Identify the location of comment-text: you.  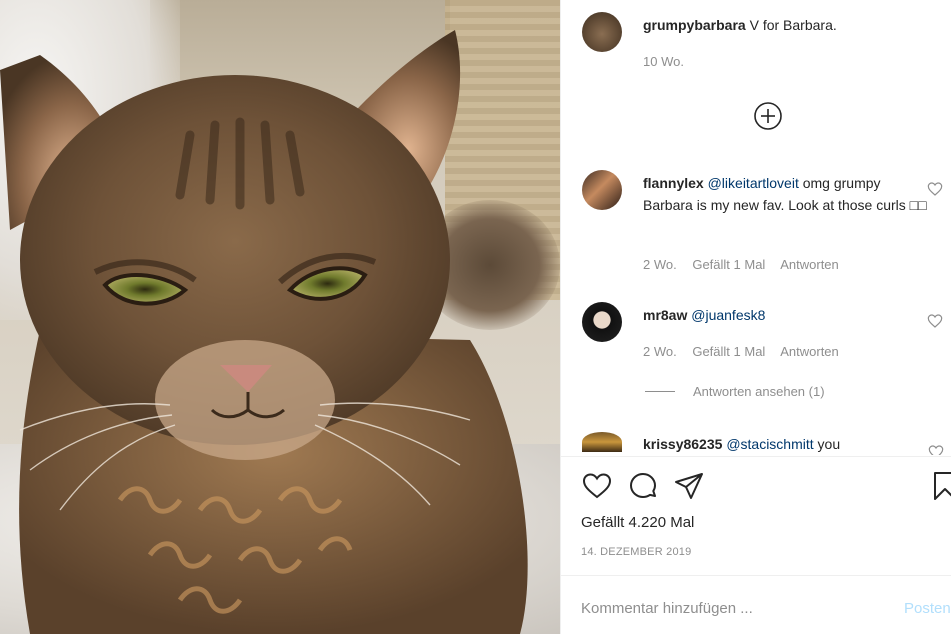
(829, 444).